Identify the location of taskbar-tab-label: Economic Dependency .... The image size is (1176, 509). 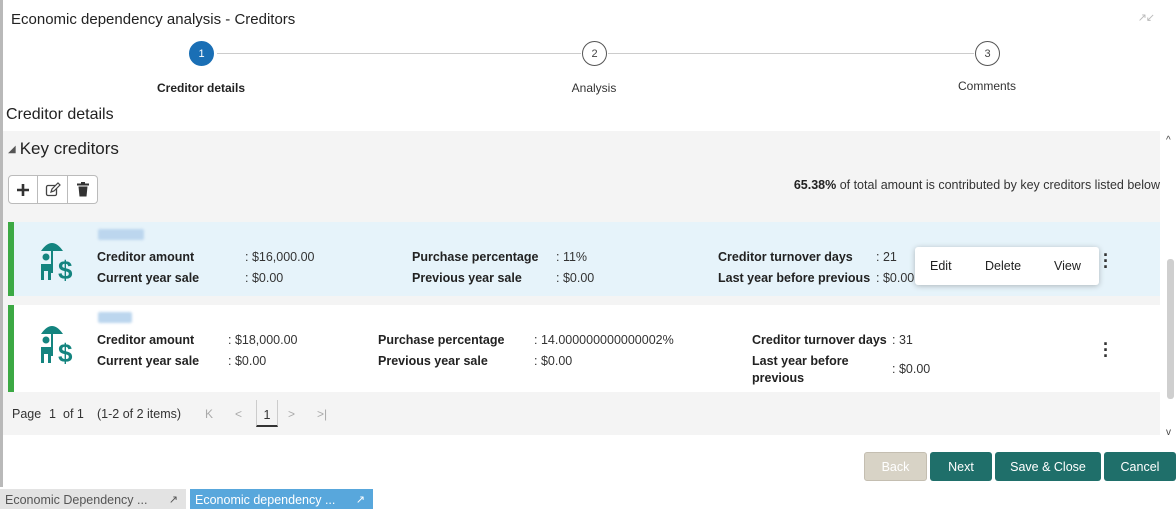
(76, 500).